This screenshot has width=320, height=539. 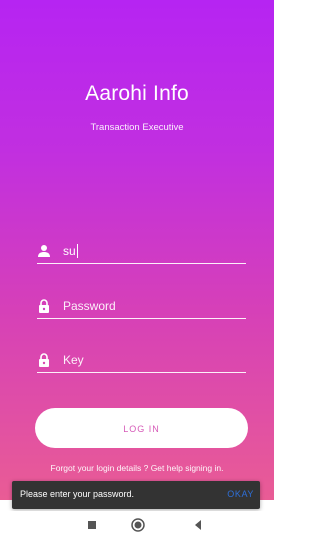 What do you see at coordinates (153, 251) in the screenshot?
I see `username-input` at bounding box center [153, 251].